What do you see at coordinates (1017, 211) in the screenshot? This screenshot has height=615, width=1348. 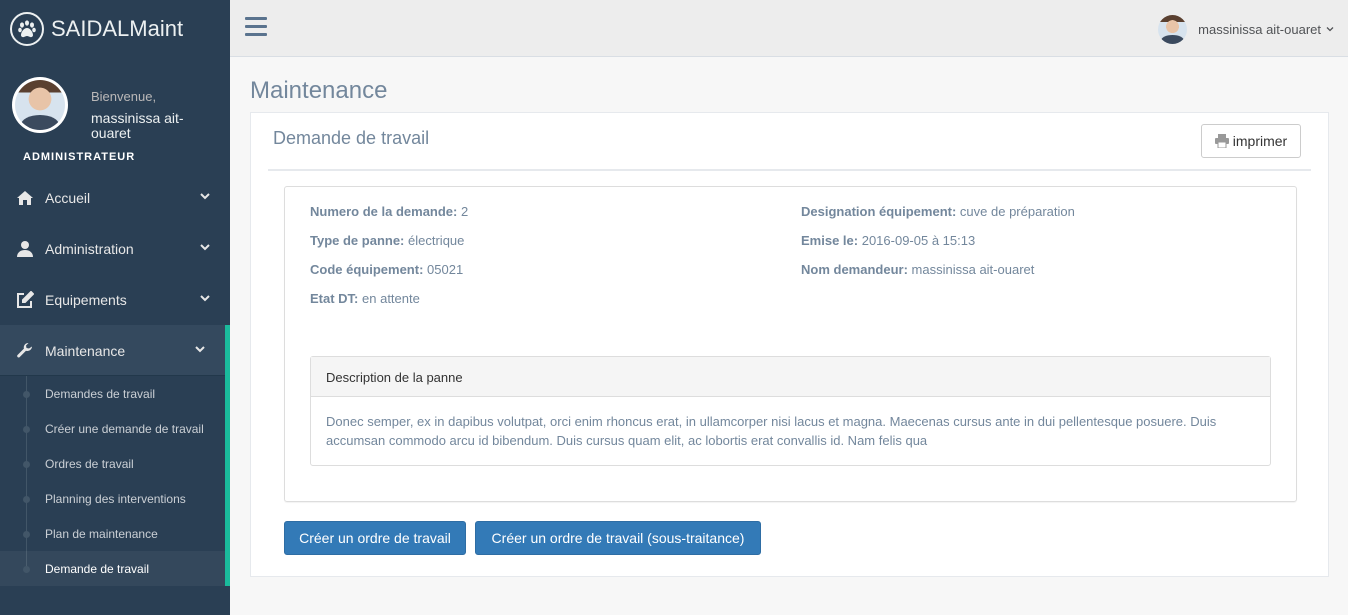 I see `field-value: cuve de préparation` at bounding box center [1017, 211].